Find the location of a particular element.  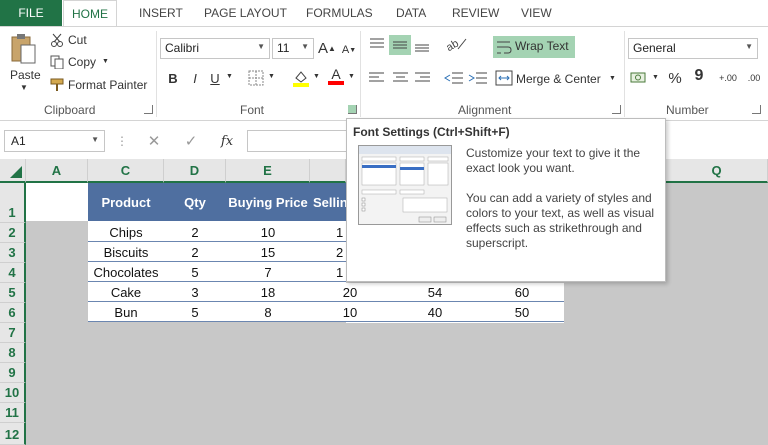

cell-product: Chocolates is located at coordinates (126, 272).